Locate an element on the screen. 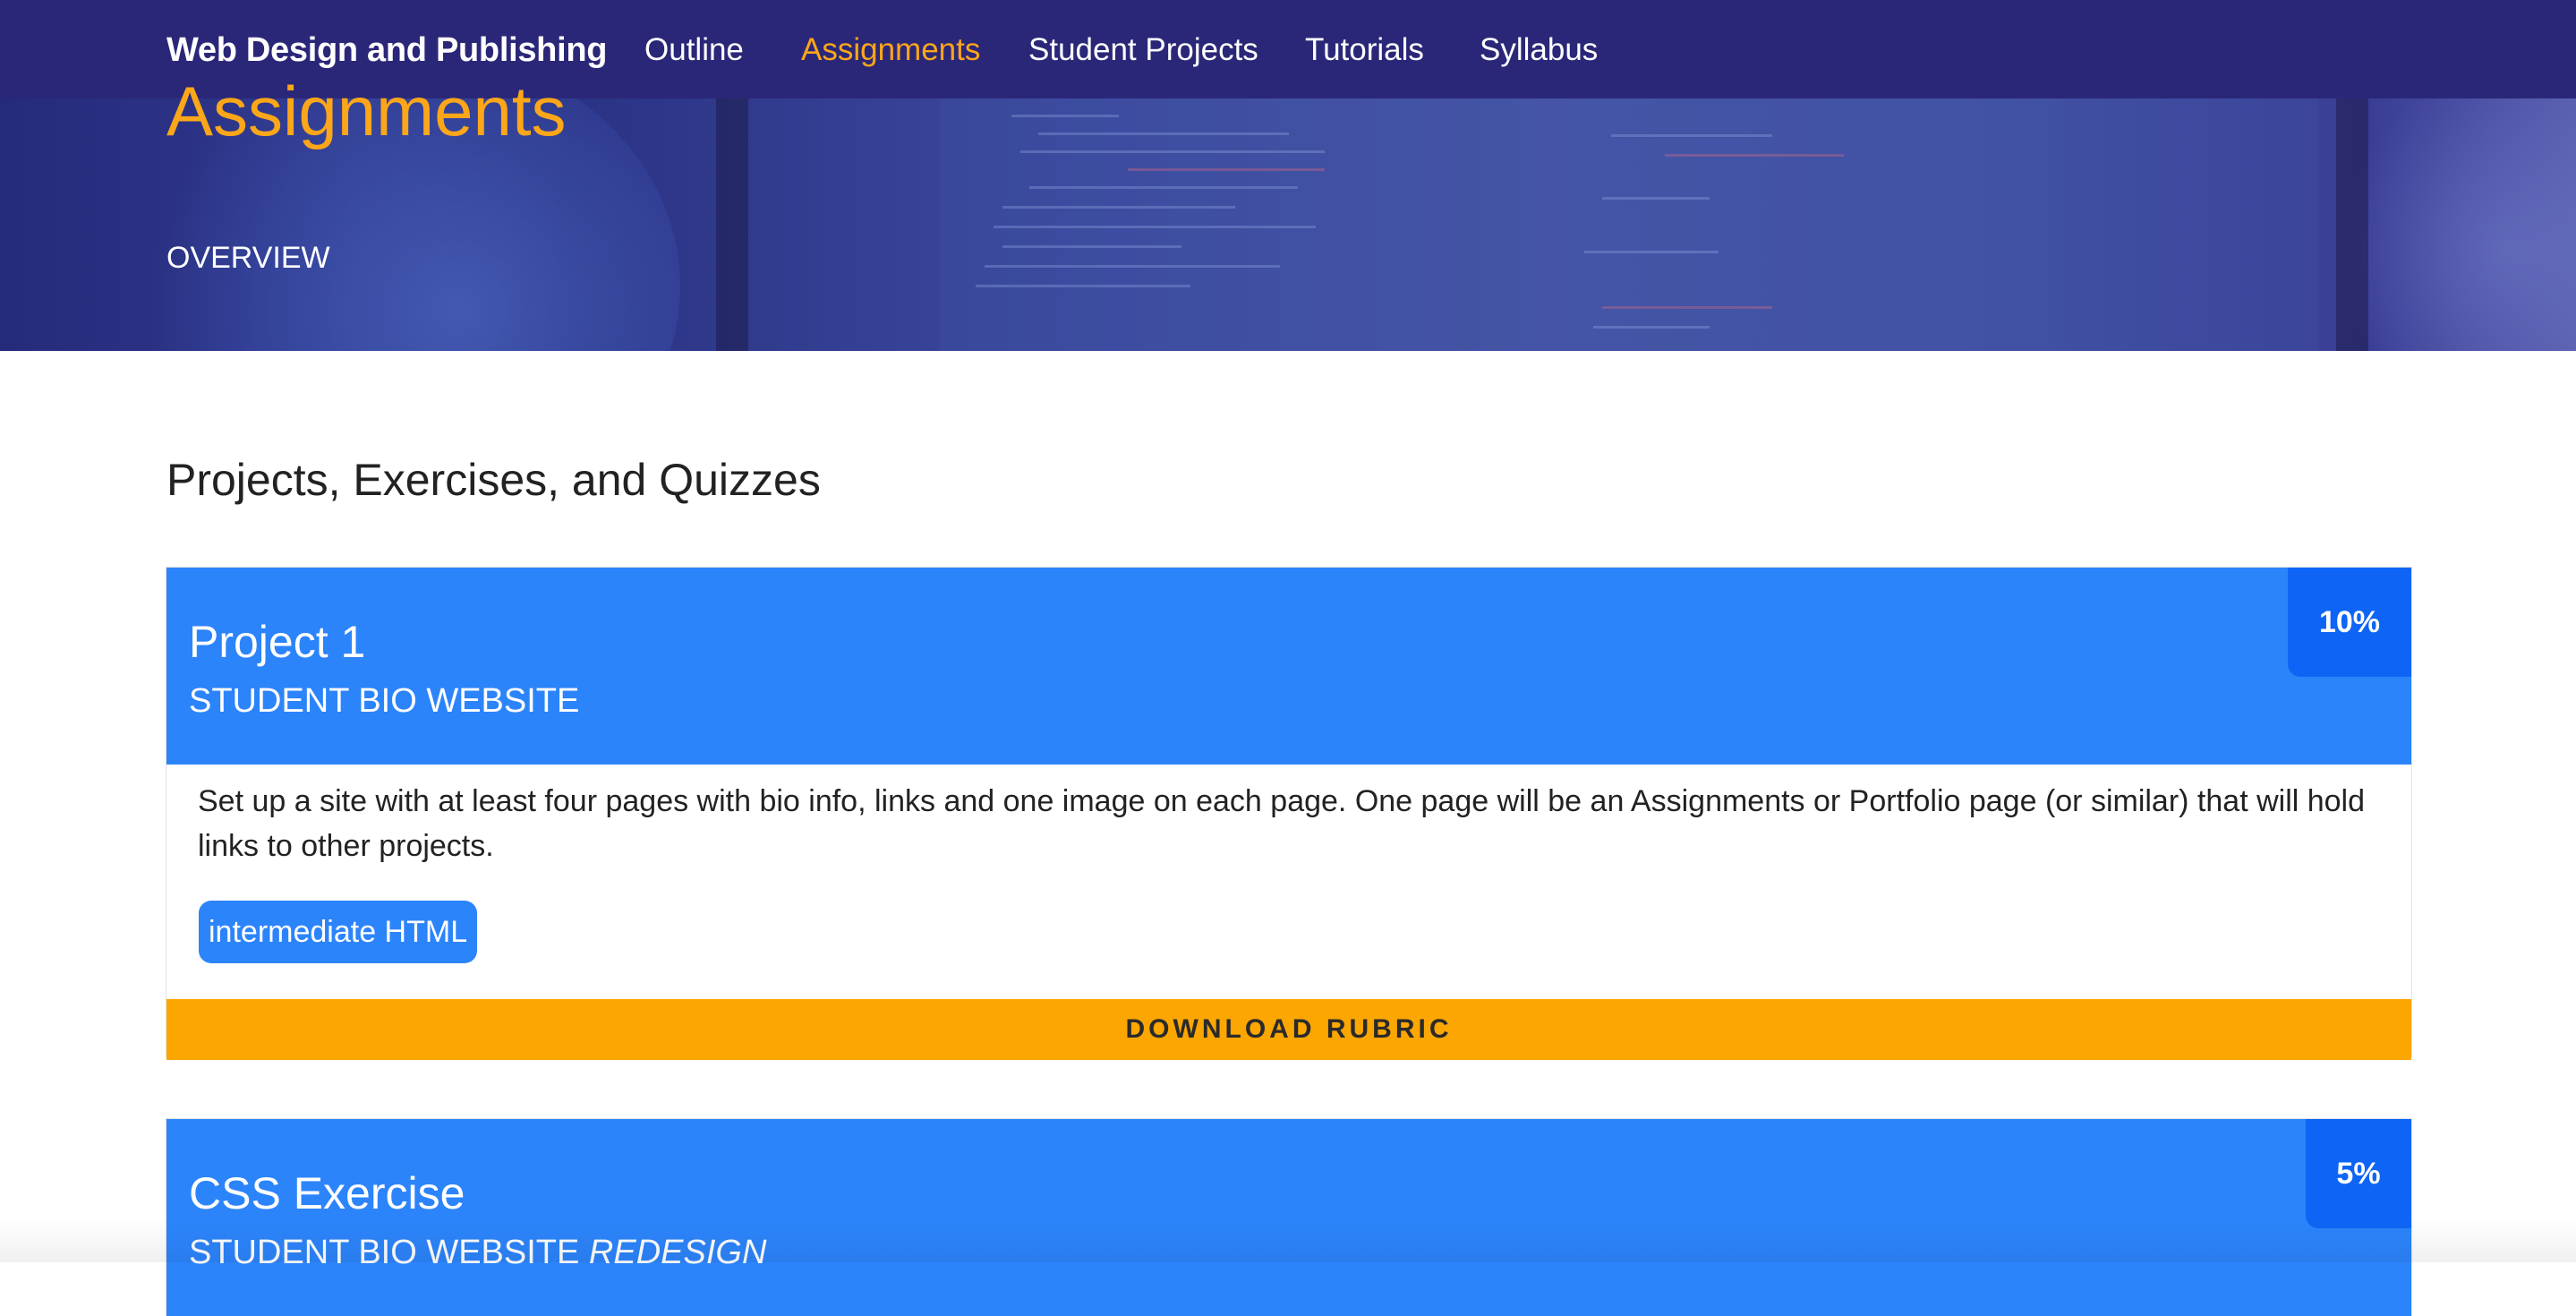  nav-item-outline: Outline is located at coordinates (694, 50).